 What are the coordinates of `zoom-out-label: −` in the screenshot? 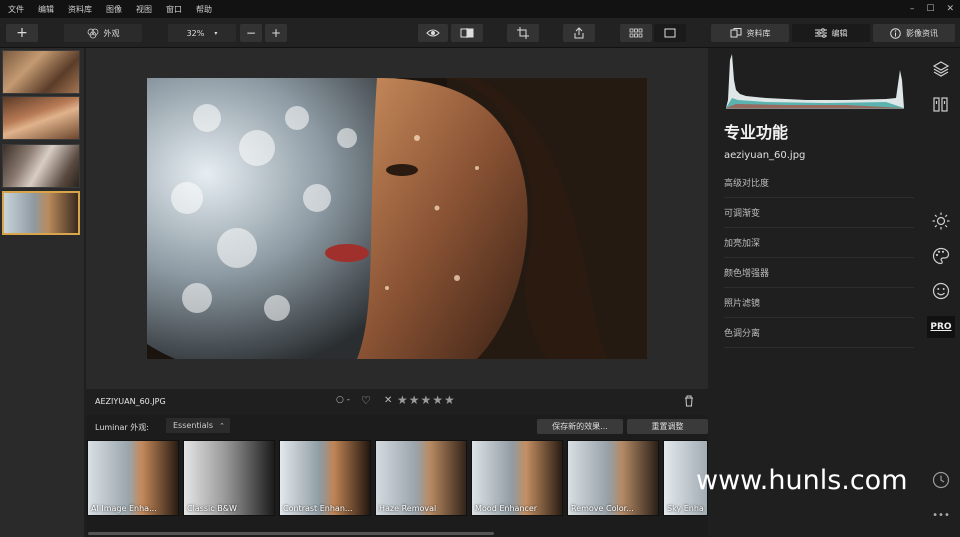 It's located at (251, 33).